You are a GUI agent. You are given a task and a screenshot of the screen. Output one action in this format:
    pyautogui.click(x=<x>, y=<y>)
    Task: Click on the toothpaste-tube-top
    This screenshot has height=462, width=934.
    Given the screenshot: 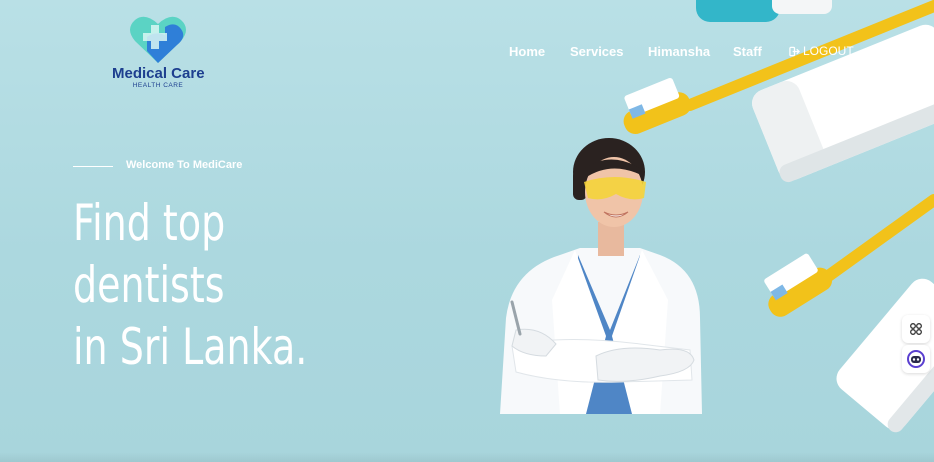 What is the action you would take?
    pyautogui.click(x=764, y=11)
    